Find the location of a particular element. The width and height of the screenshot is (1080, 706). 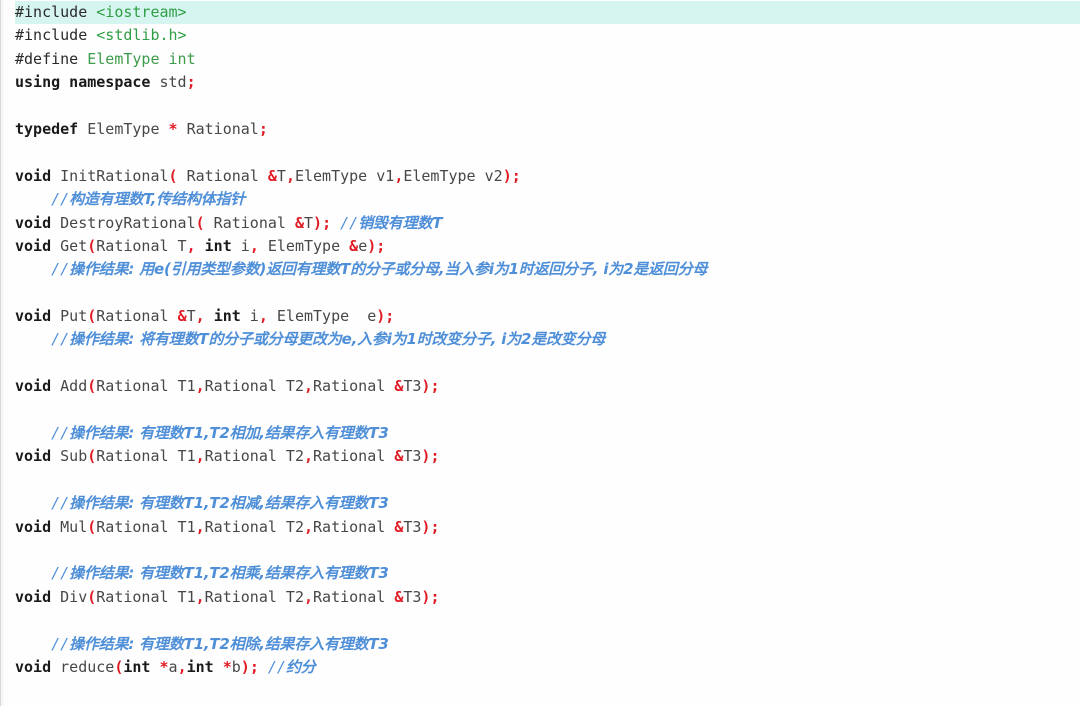

code-line: //构造有理数T,传结构体指针 is located at coordinates (547, 199).